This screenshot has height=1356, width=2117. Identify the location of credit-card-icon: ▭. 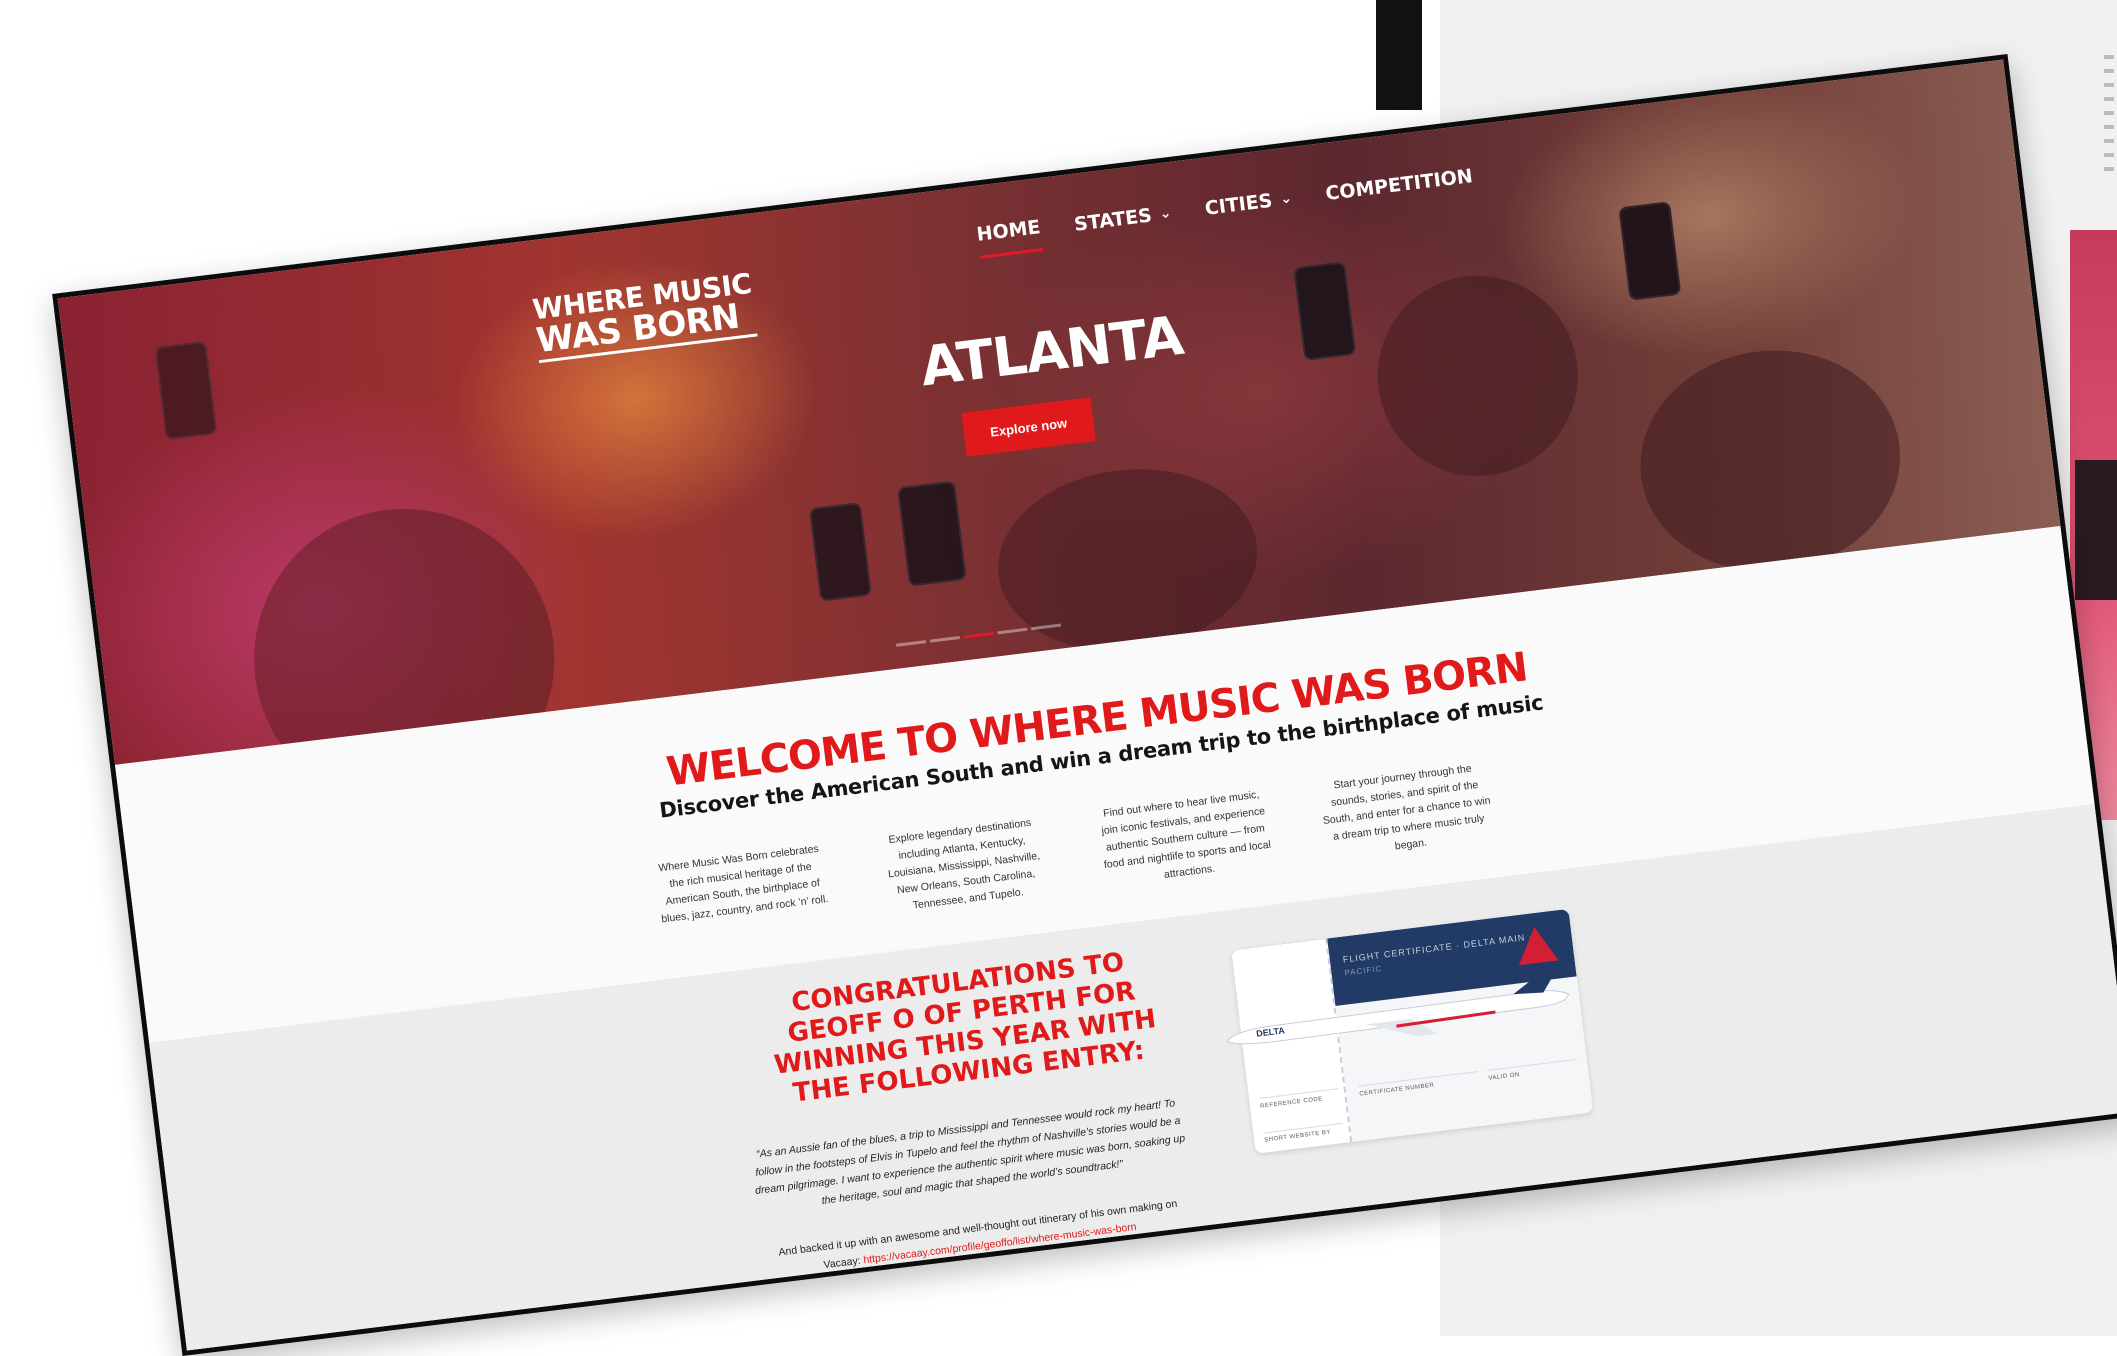
(1275, 981).